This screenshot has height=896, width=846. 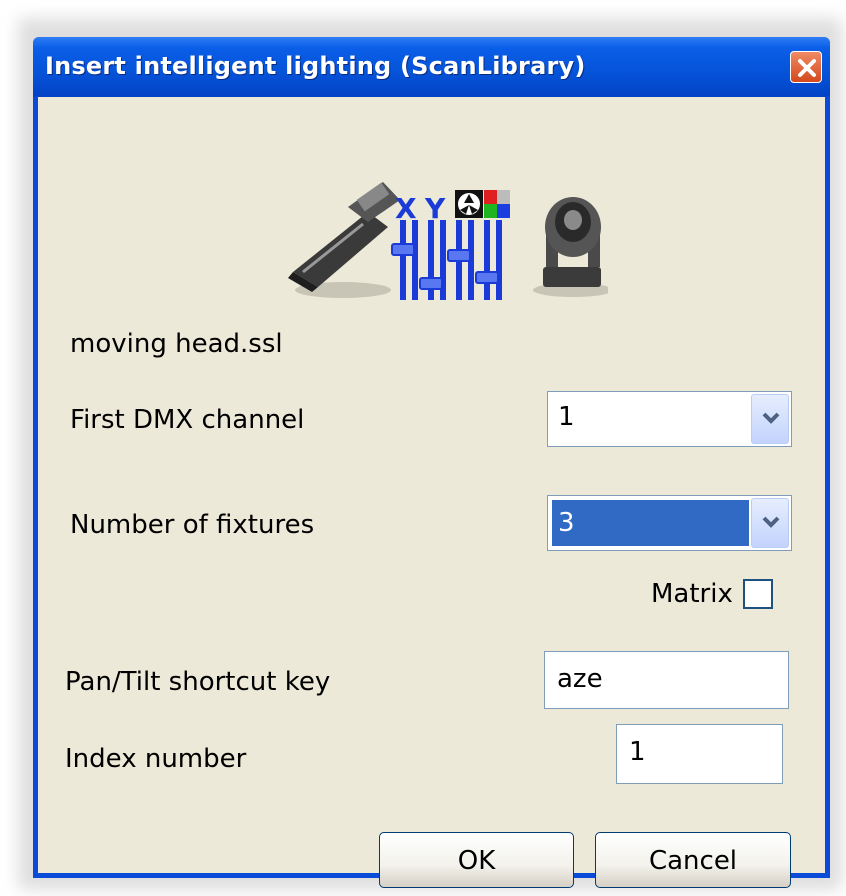 I want to click on lighting-fixtures-icon: X Y, so click(x=448, y=241).